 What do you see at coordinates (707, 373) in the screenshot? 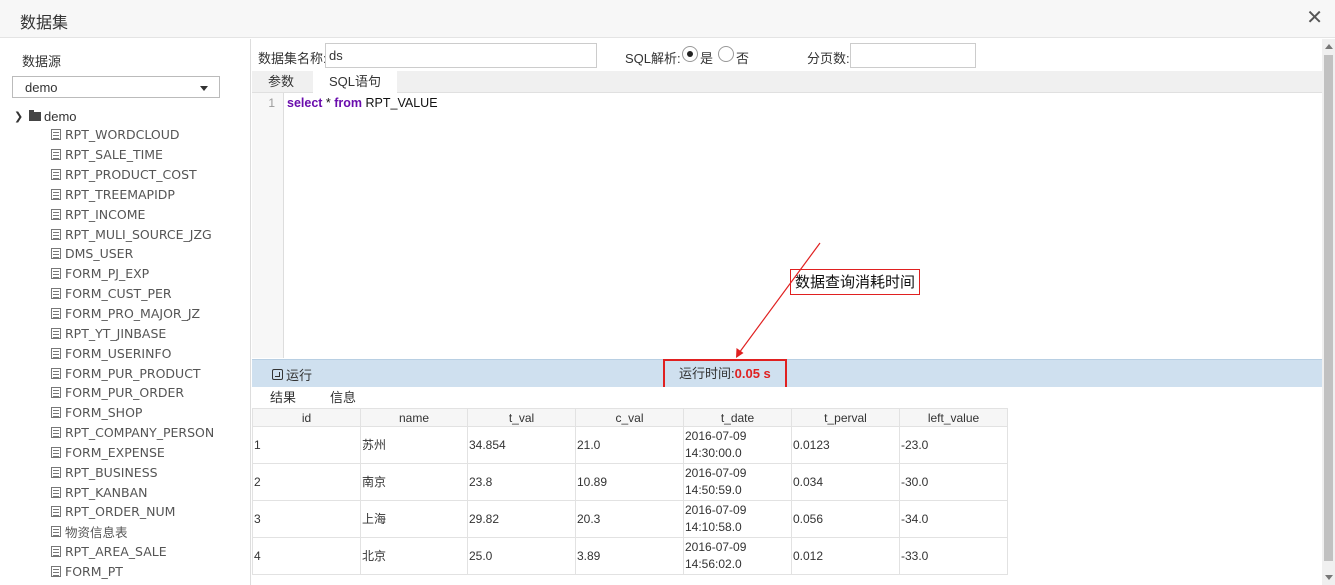
I see `runtime-label: 运行时间:` at bounding box center [707, 373].